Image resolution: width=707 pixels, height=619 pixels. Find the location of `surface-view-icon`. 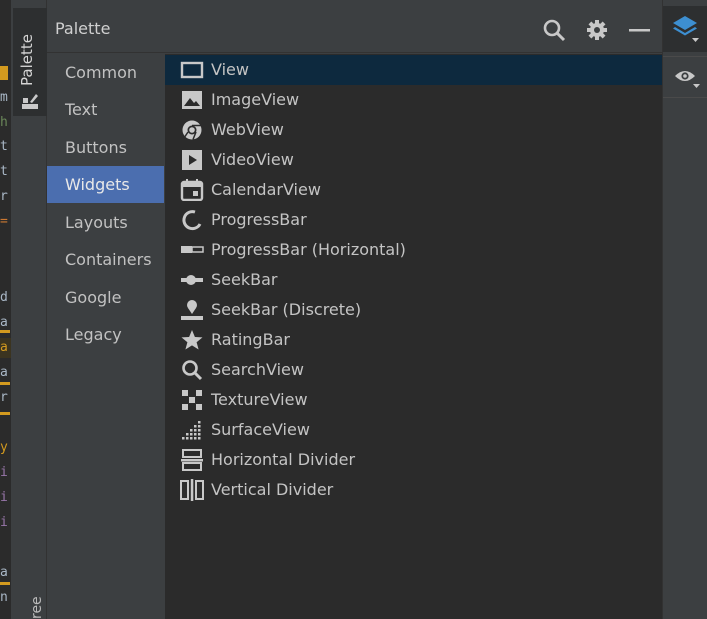

surface-view-icon is located at coordinates (191, 430).